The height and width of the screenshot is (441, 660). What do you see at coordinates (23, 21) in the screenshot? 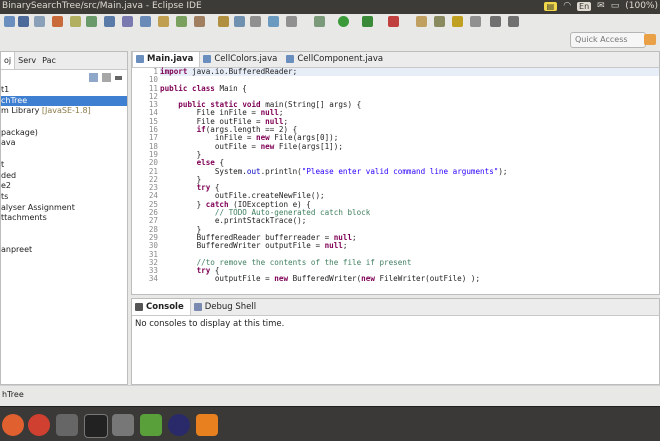
I see `save-icon` at bounding box center [23, 21].